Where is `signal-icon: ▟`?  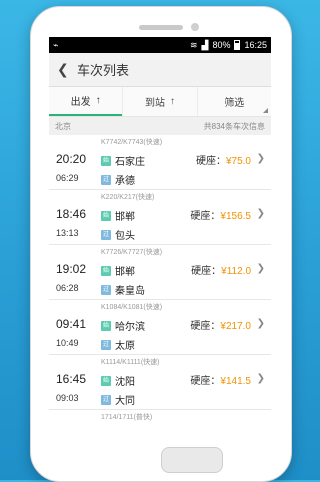 signal-icon: ▟ is located at coordinates (205, 44).